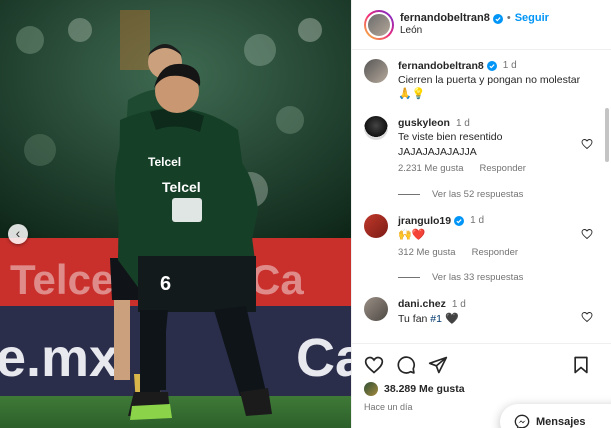  Describe the element at coordinates (436, 319) in the screenshot. I see `hashtag-link: #1` at that location.